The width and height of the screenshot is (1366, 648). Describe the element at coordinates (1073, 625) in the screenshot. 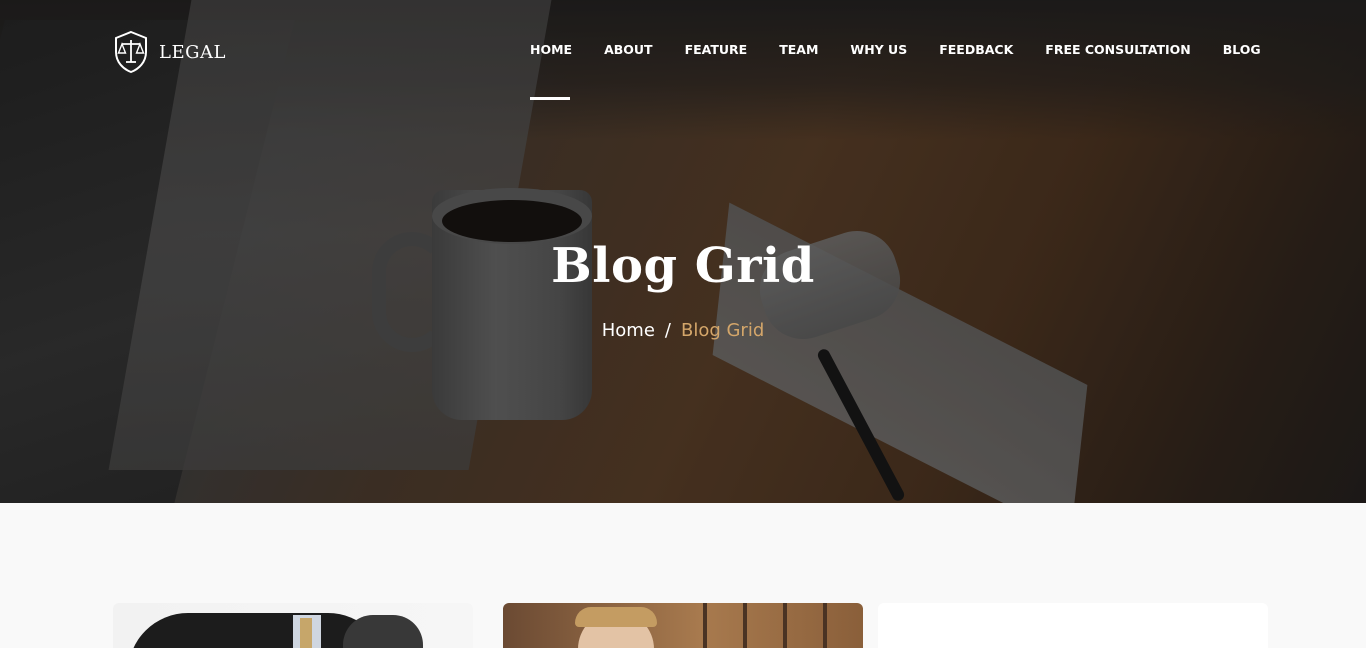

I see `blog-card-blank` at that location.